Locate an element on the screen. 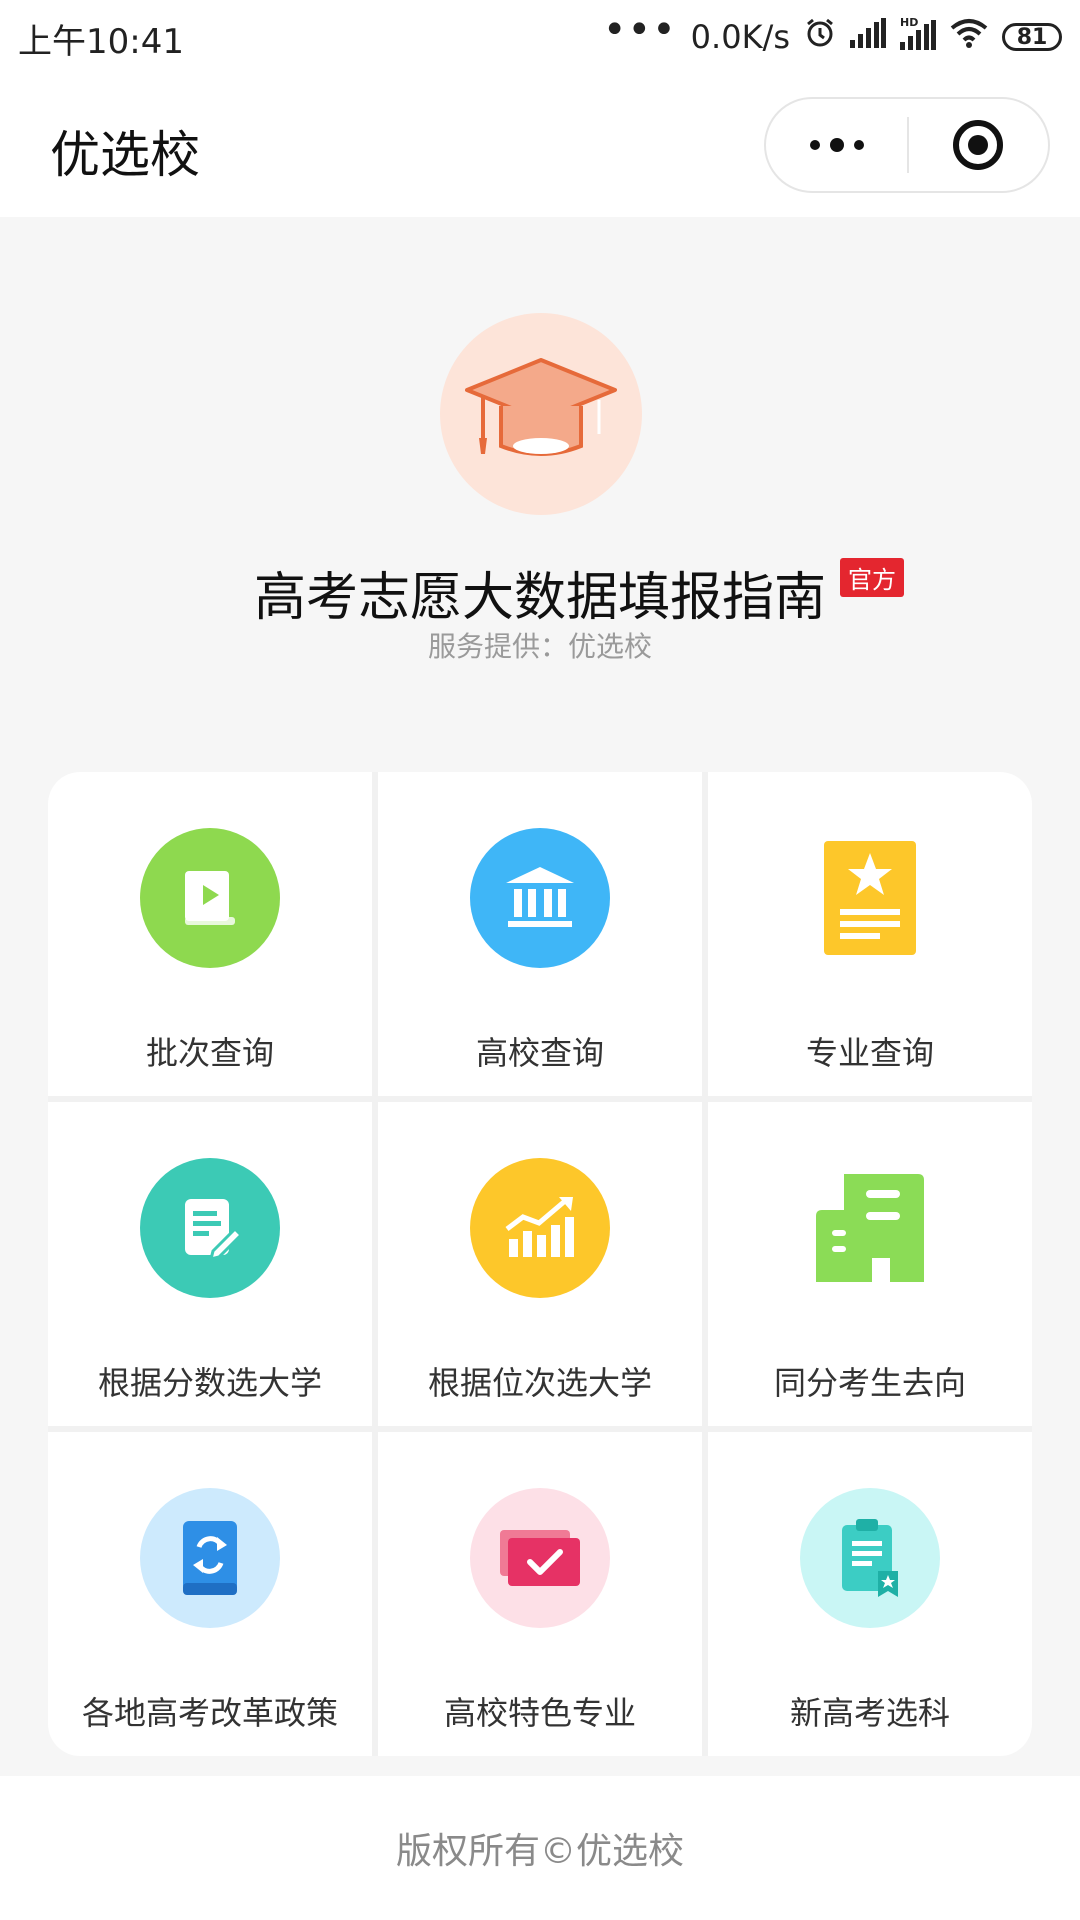 Image resolution: width=1080 pixels, height=1920 pixels. network-speed: 0.0K/s is located at coordinates (740, 37).